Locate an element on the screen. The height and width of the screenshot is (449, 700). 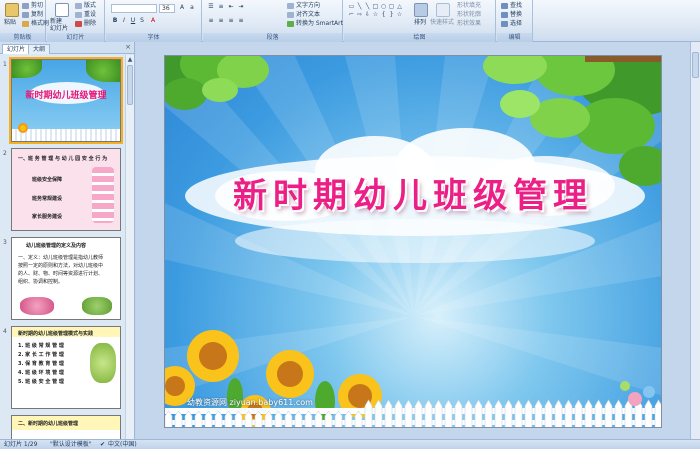
delete-button: 删除 is located at coordinates (85, 24).